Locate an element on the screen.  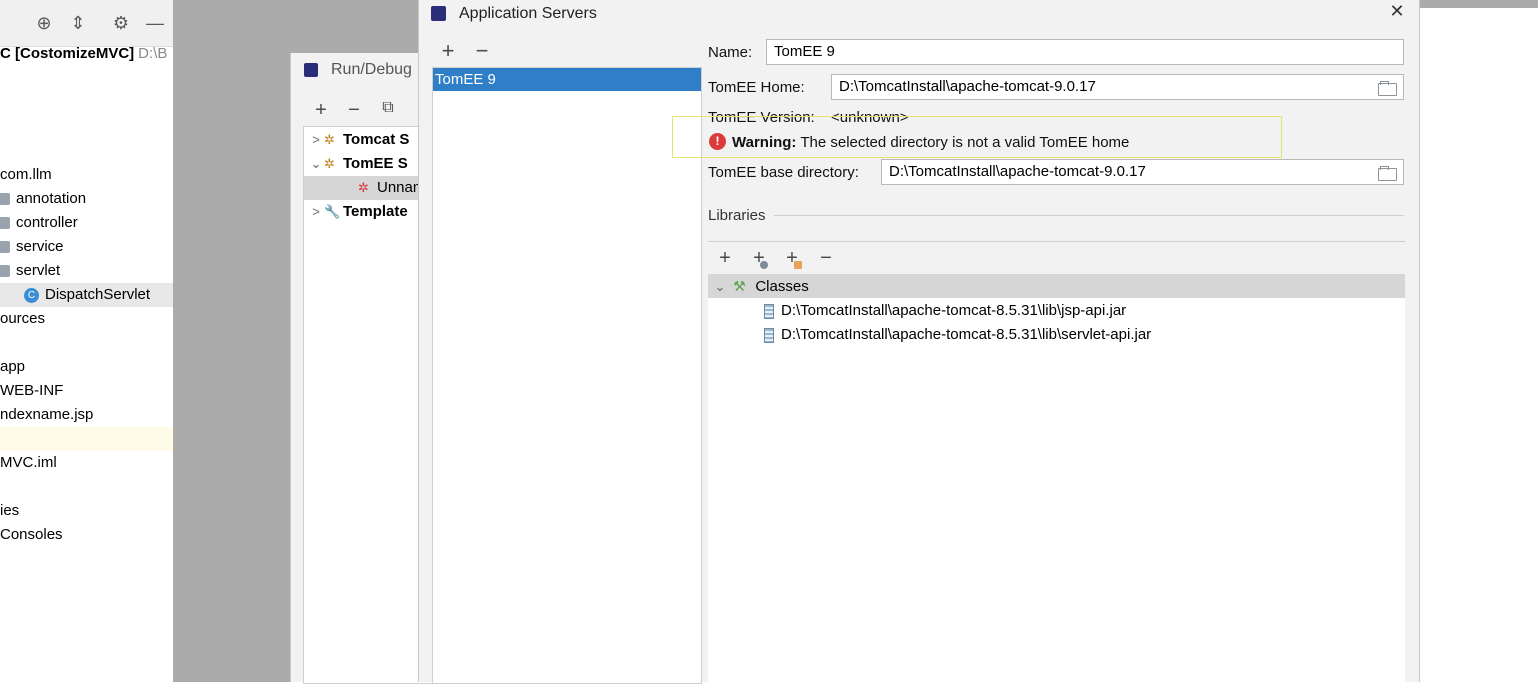
libraries-label: Libraries is located at coordinates (737, 215).